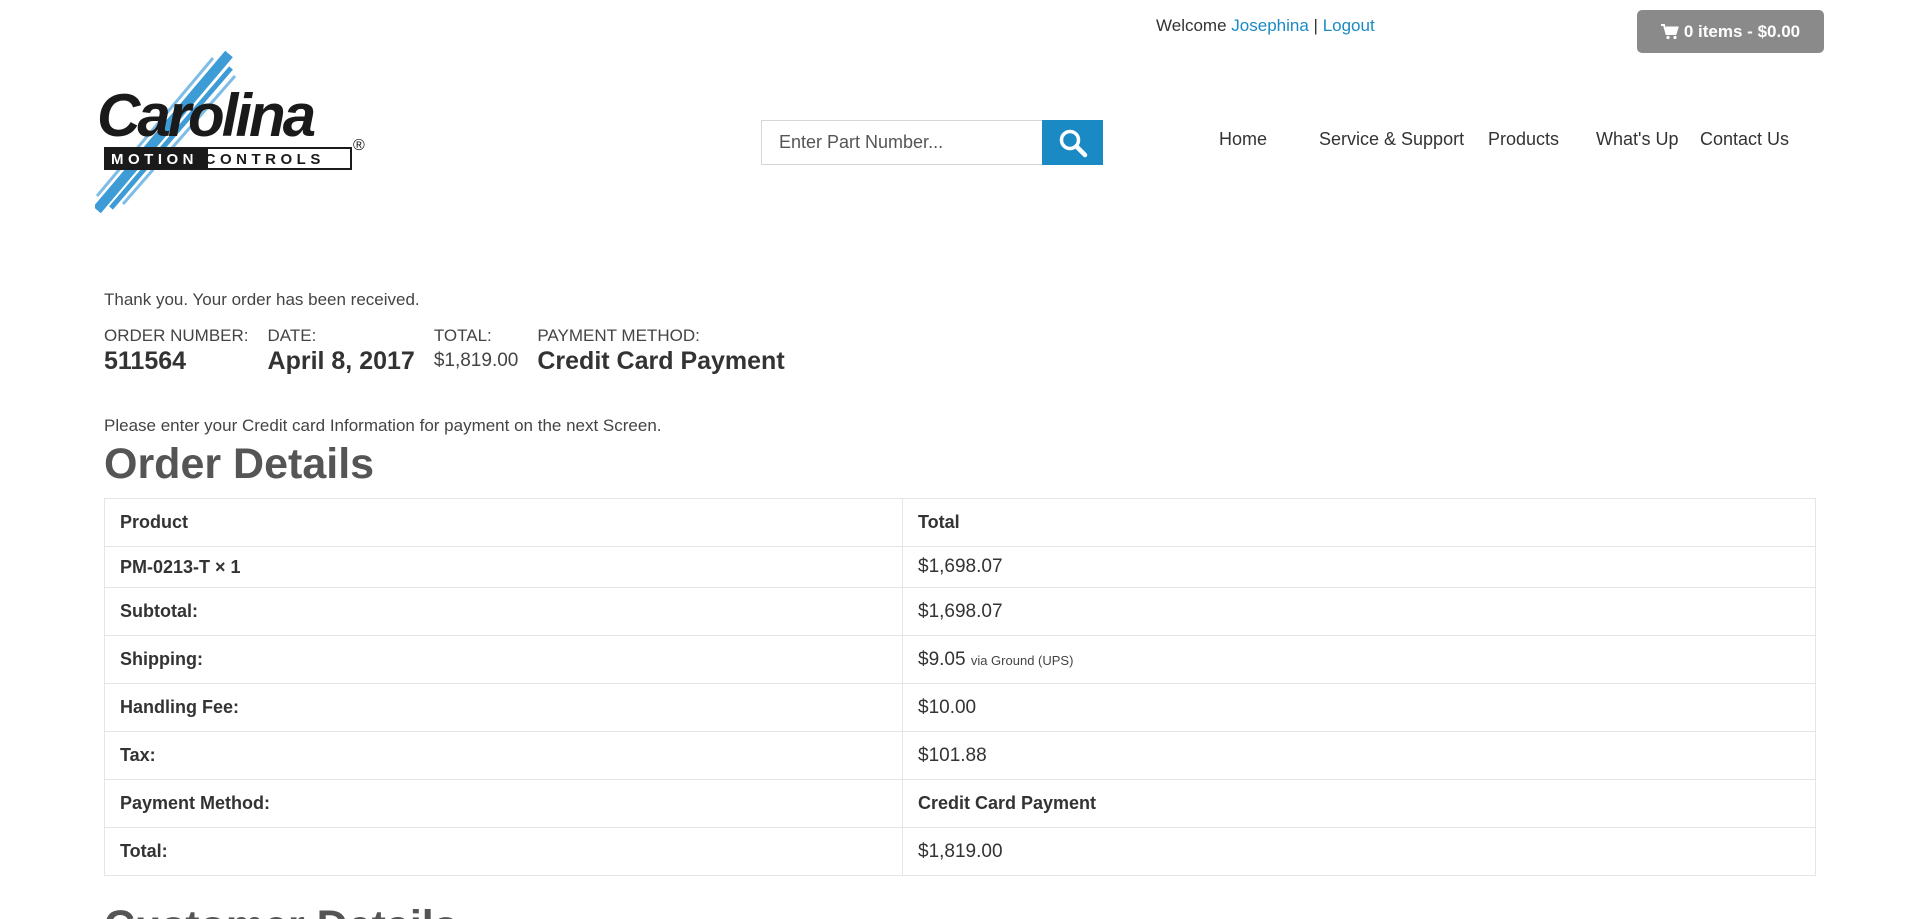  Describe the element at coordinates (503, 707) in the screenshot. I see `handling-fee-label: Handling Fee:` at that location.